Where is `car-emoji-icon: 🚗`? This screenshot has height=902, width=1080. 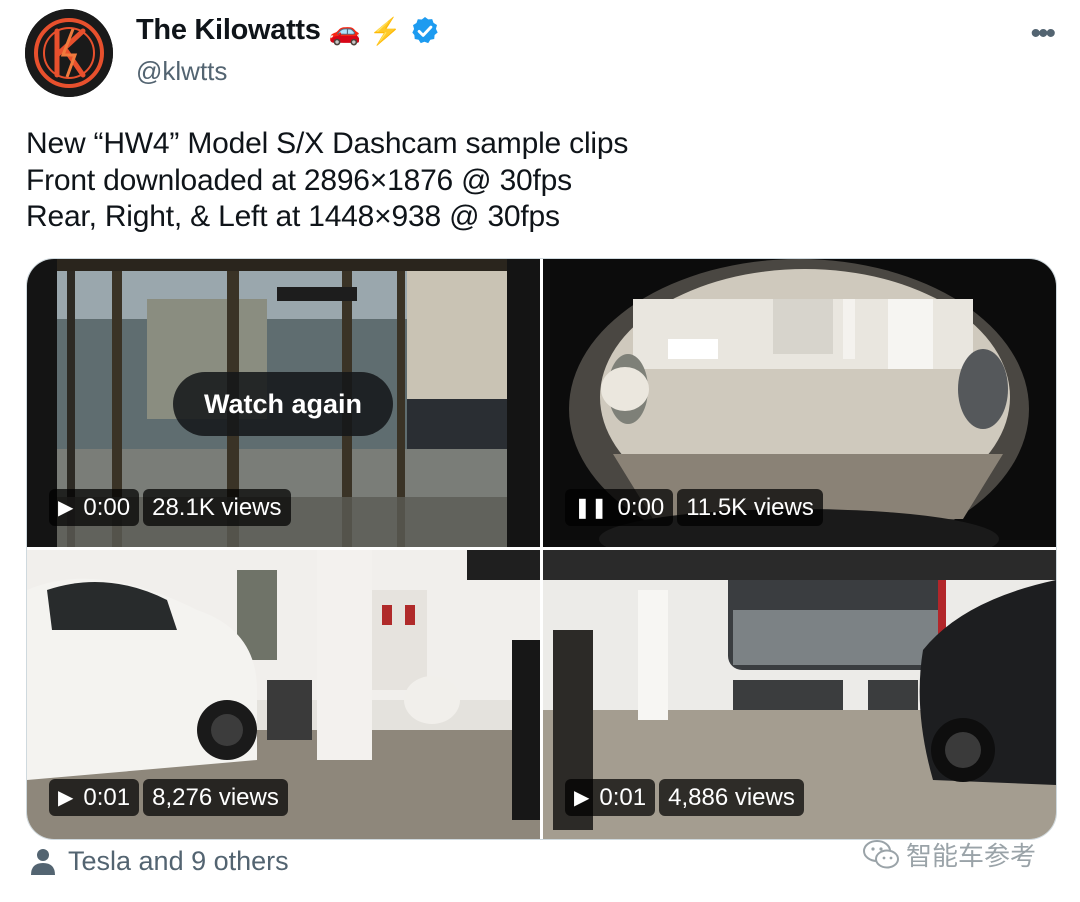 car-emoji-icon: 🚗 is located at coordinates (344, 30).